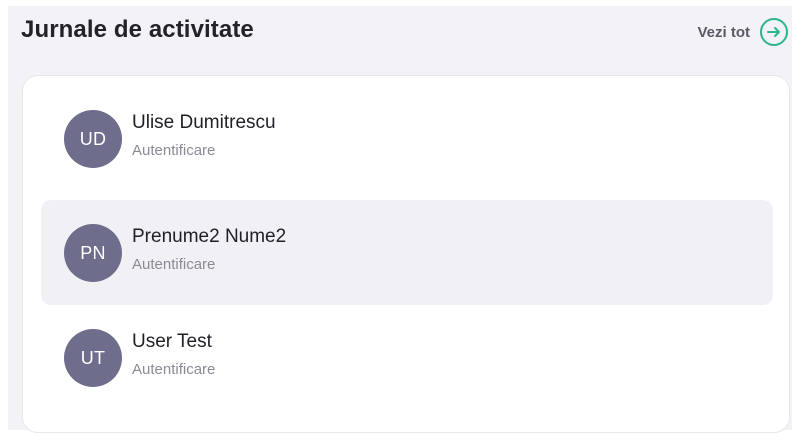  I want to click on user-name: Prenume2 Nume2, so click(209, 236).